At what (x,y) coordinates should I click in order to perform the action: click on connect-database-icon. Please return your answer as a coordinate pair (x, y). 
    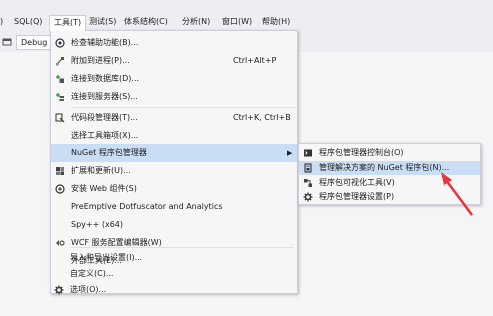
    Looking at the image, I should click on (60, 79).